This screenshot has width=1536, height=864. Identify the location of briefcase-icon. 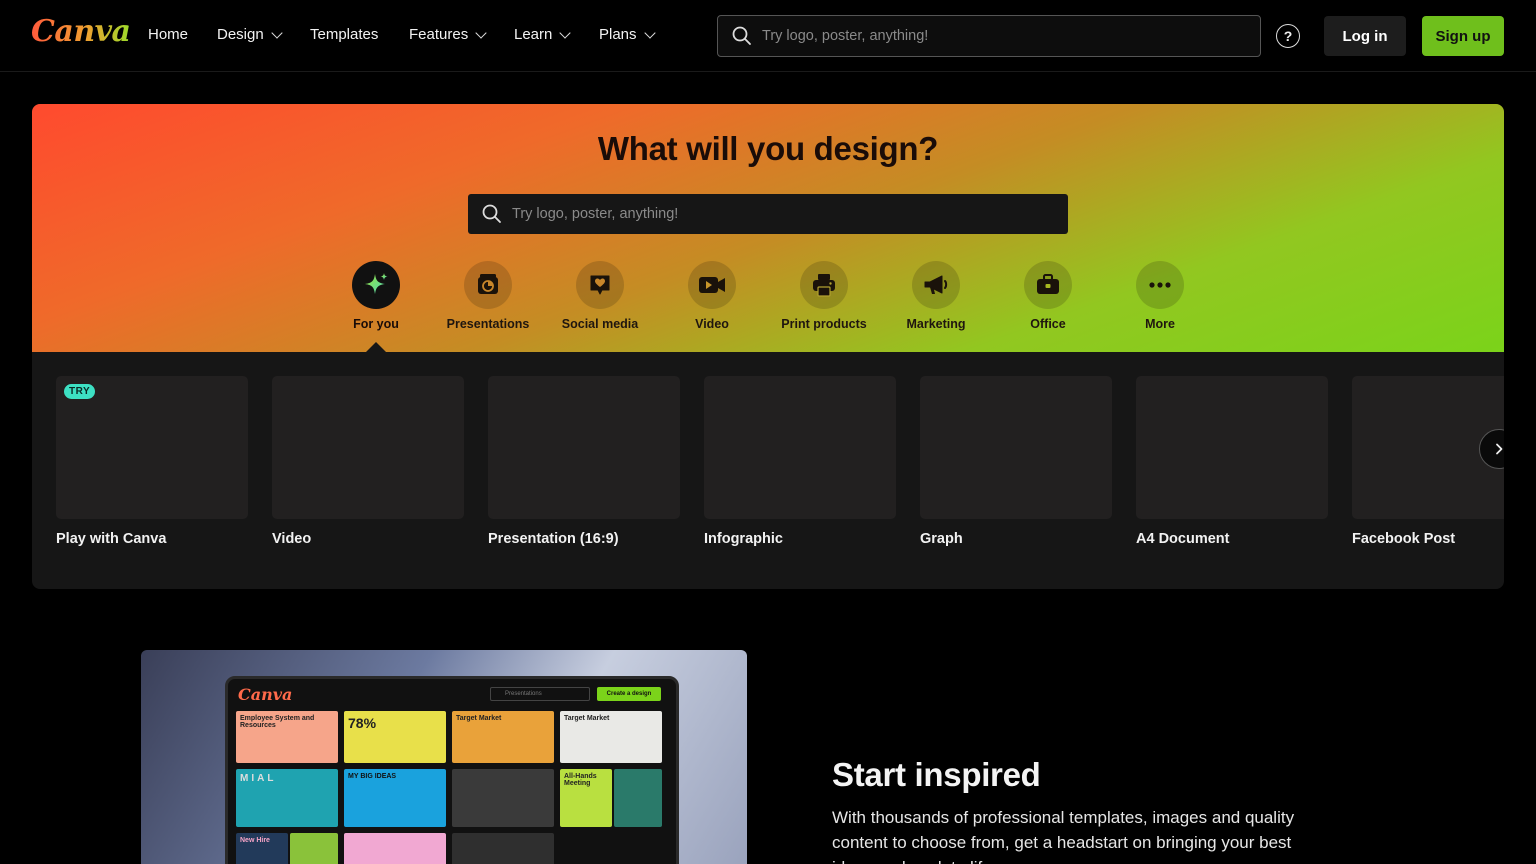
(1048, 284).